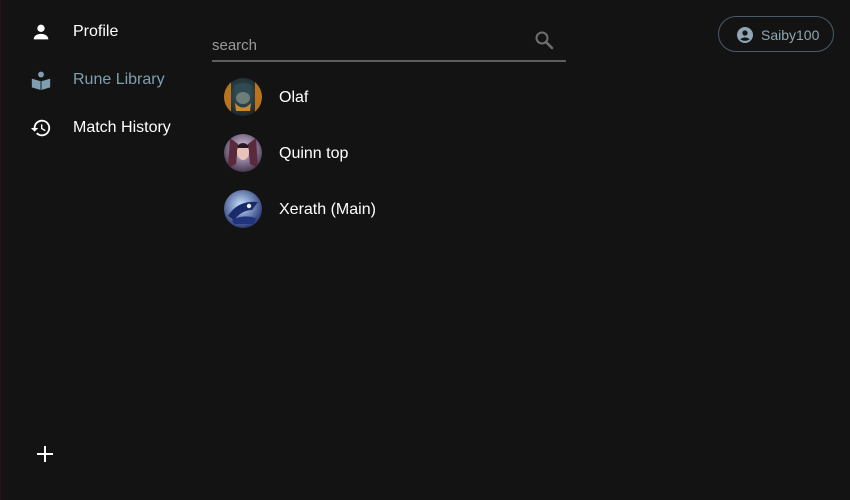 The width and height of the screenshot is (850, 500). I want to click on book-icon, so click(41, 80).